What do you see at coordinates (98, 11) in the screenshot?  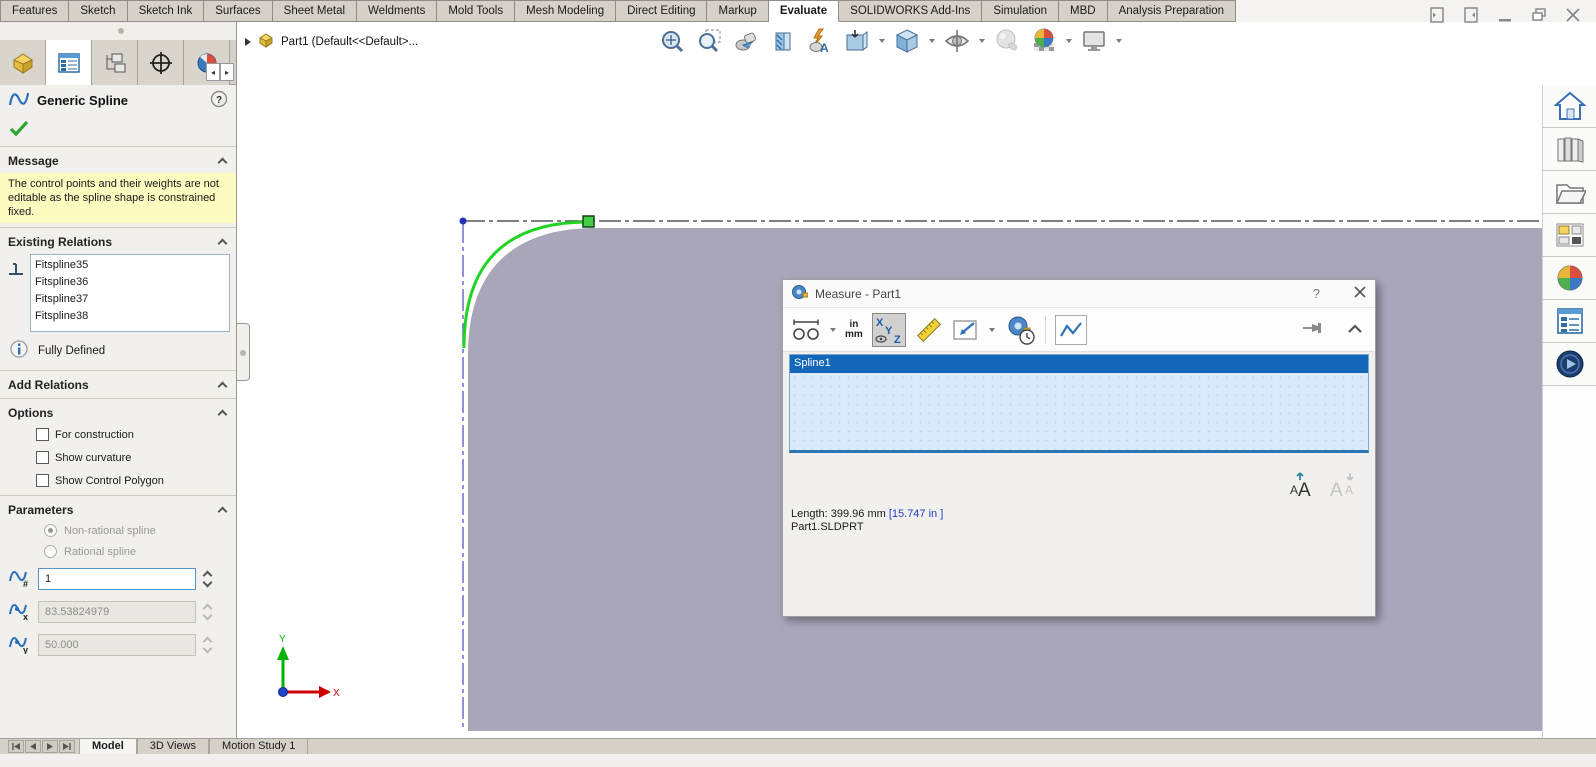 I see `tab-sketch: Sketch` at bounding box center [98, 11].